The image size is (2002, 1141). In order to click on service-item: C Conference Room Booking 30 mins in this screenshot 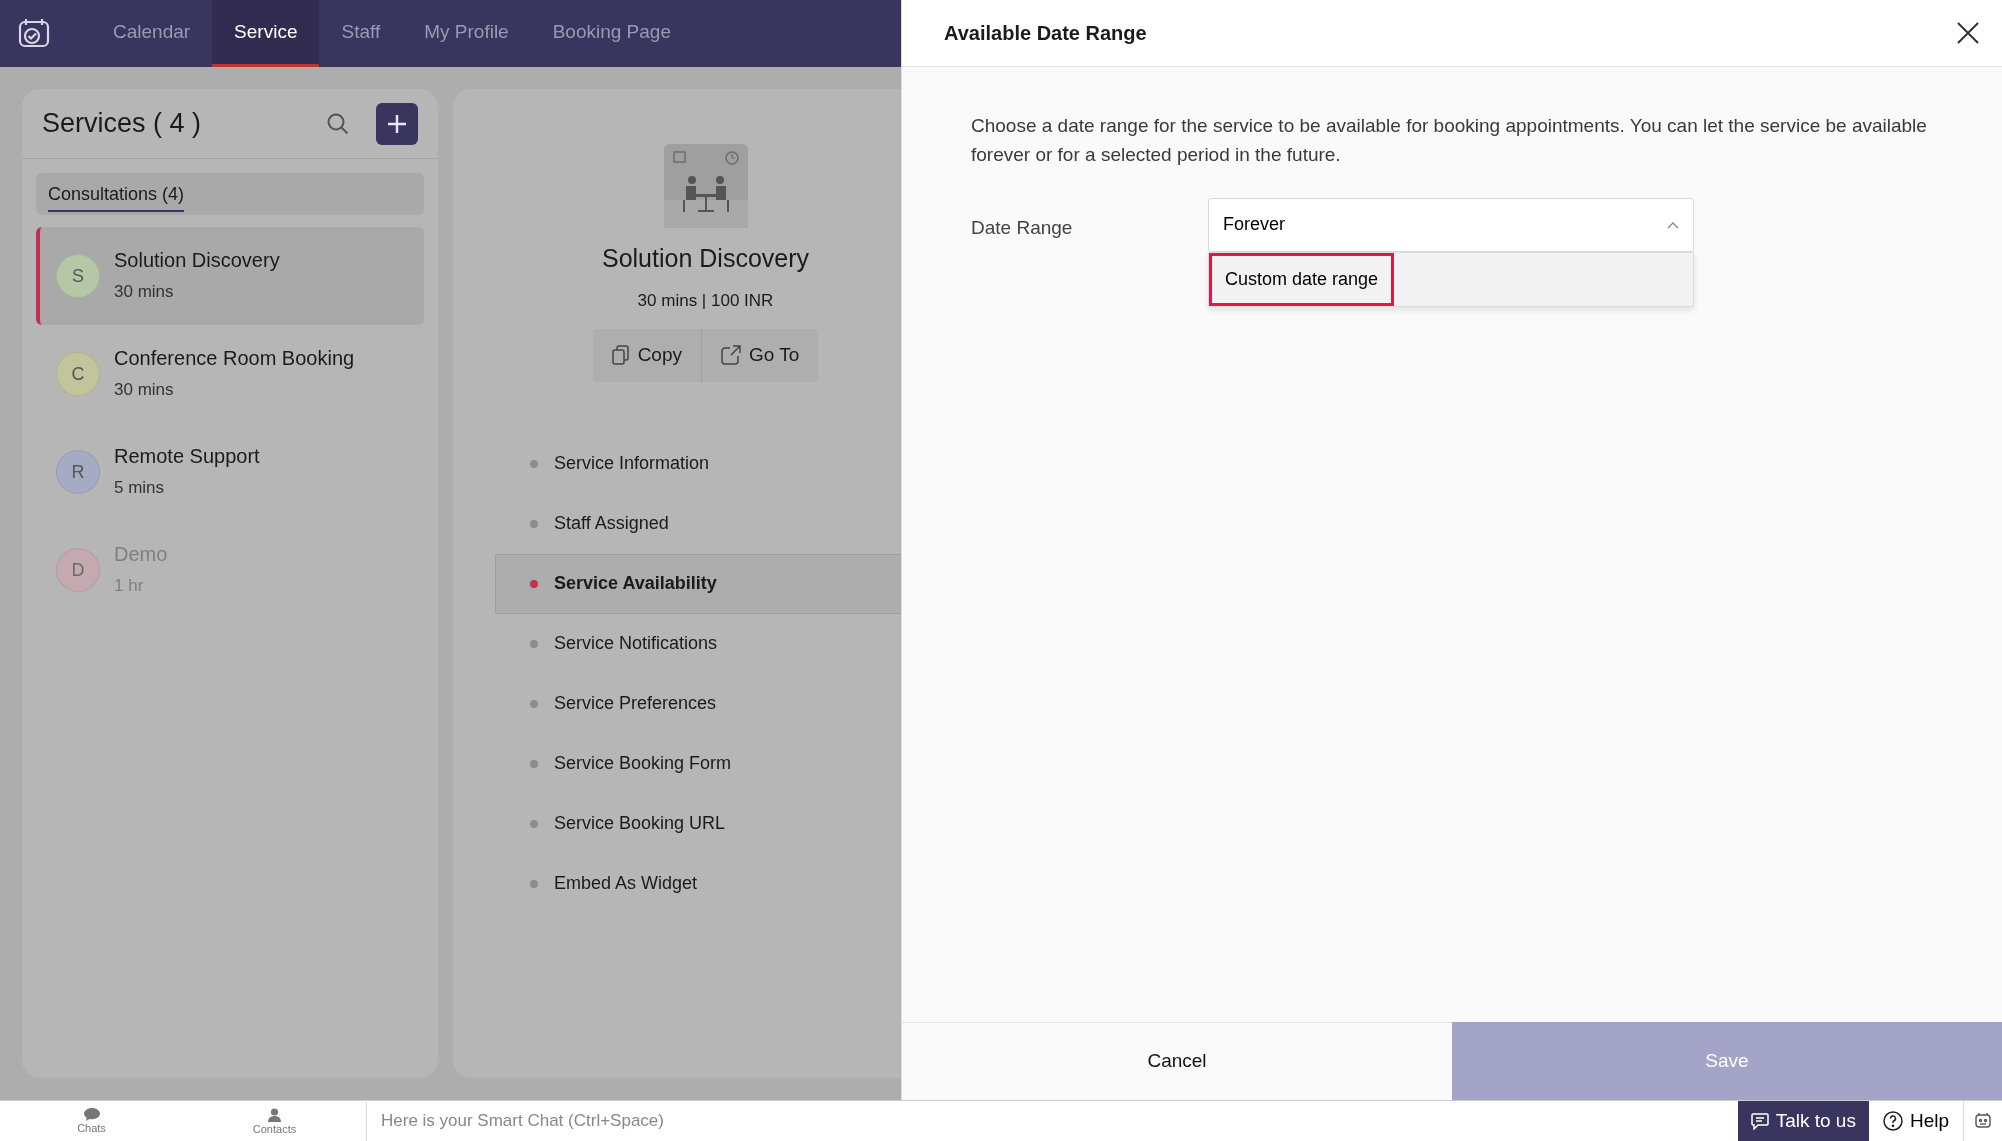, I will do `click(230, 374)`.